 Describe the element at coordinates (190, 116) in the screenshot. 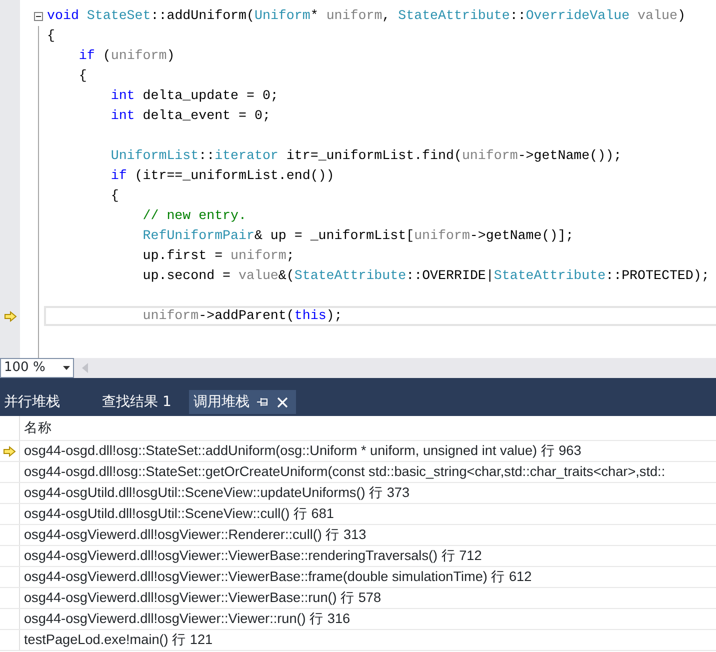

I see `code-line: int delta_event = 0;` at that location.